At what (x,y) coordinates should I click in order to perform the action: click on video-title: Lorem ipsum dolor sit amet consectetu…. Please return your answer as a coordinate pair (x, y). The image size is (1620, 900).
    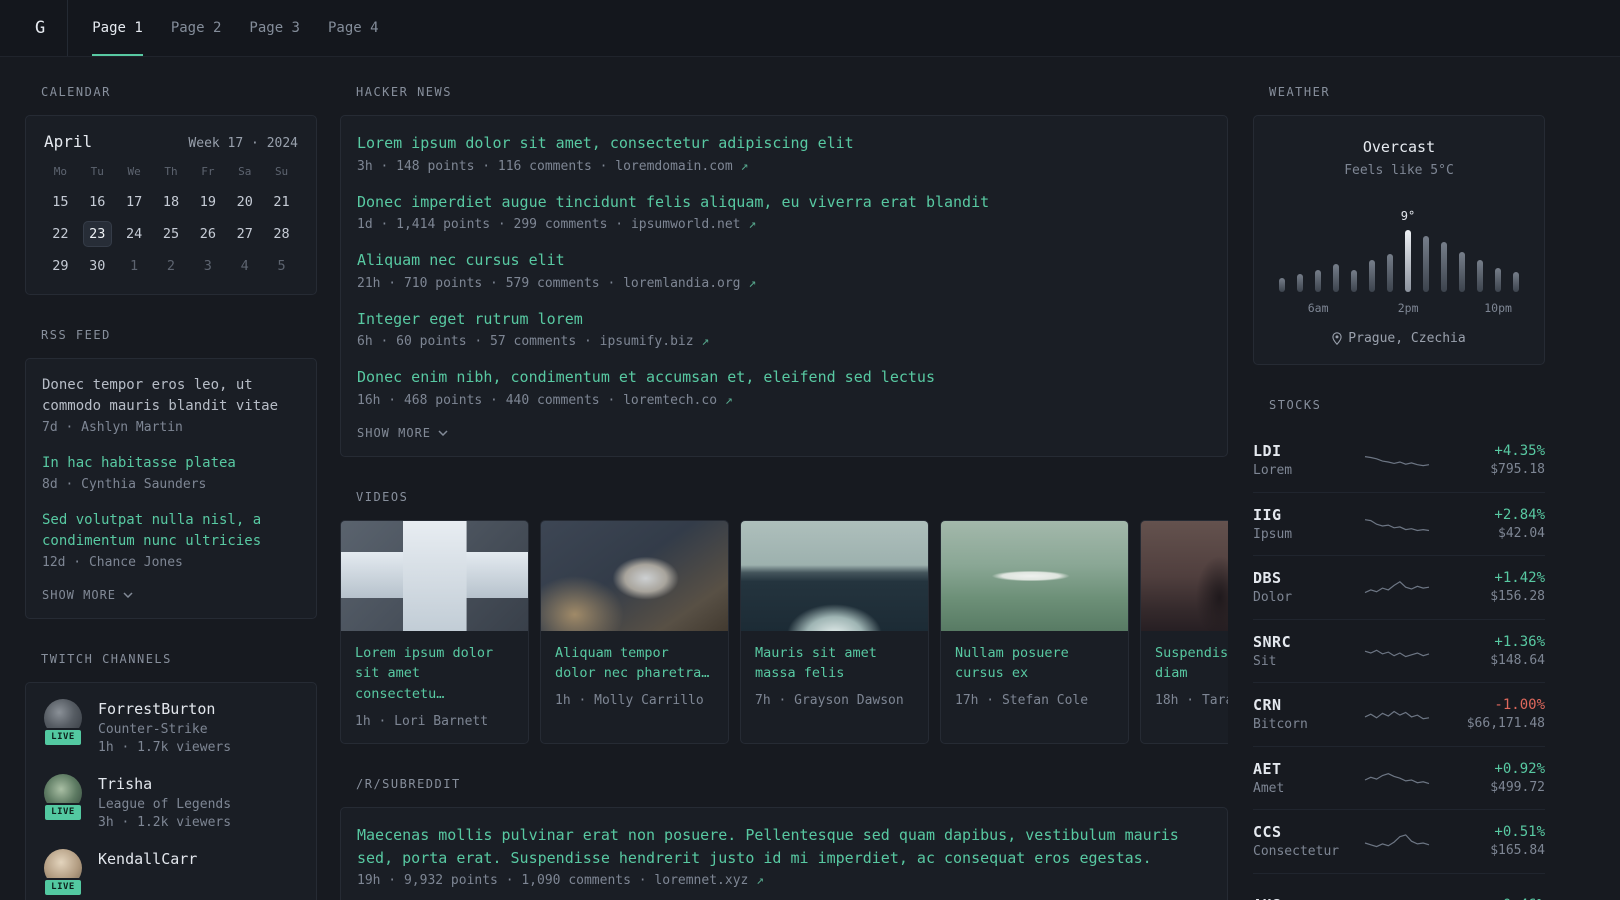
    Looking at the image, I should click on (434, 674).